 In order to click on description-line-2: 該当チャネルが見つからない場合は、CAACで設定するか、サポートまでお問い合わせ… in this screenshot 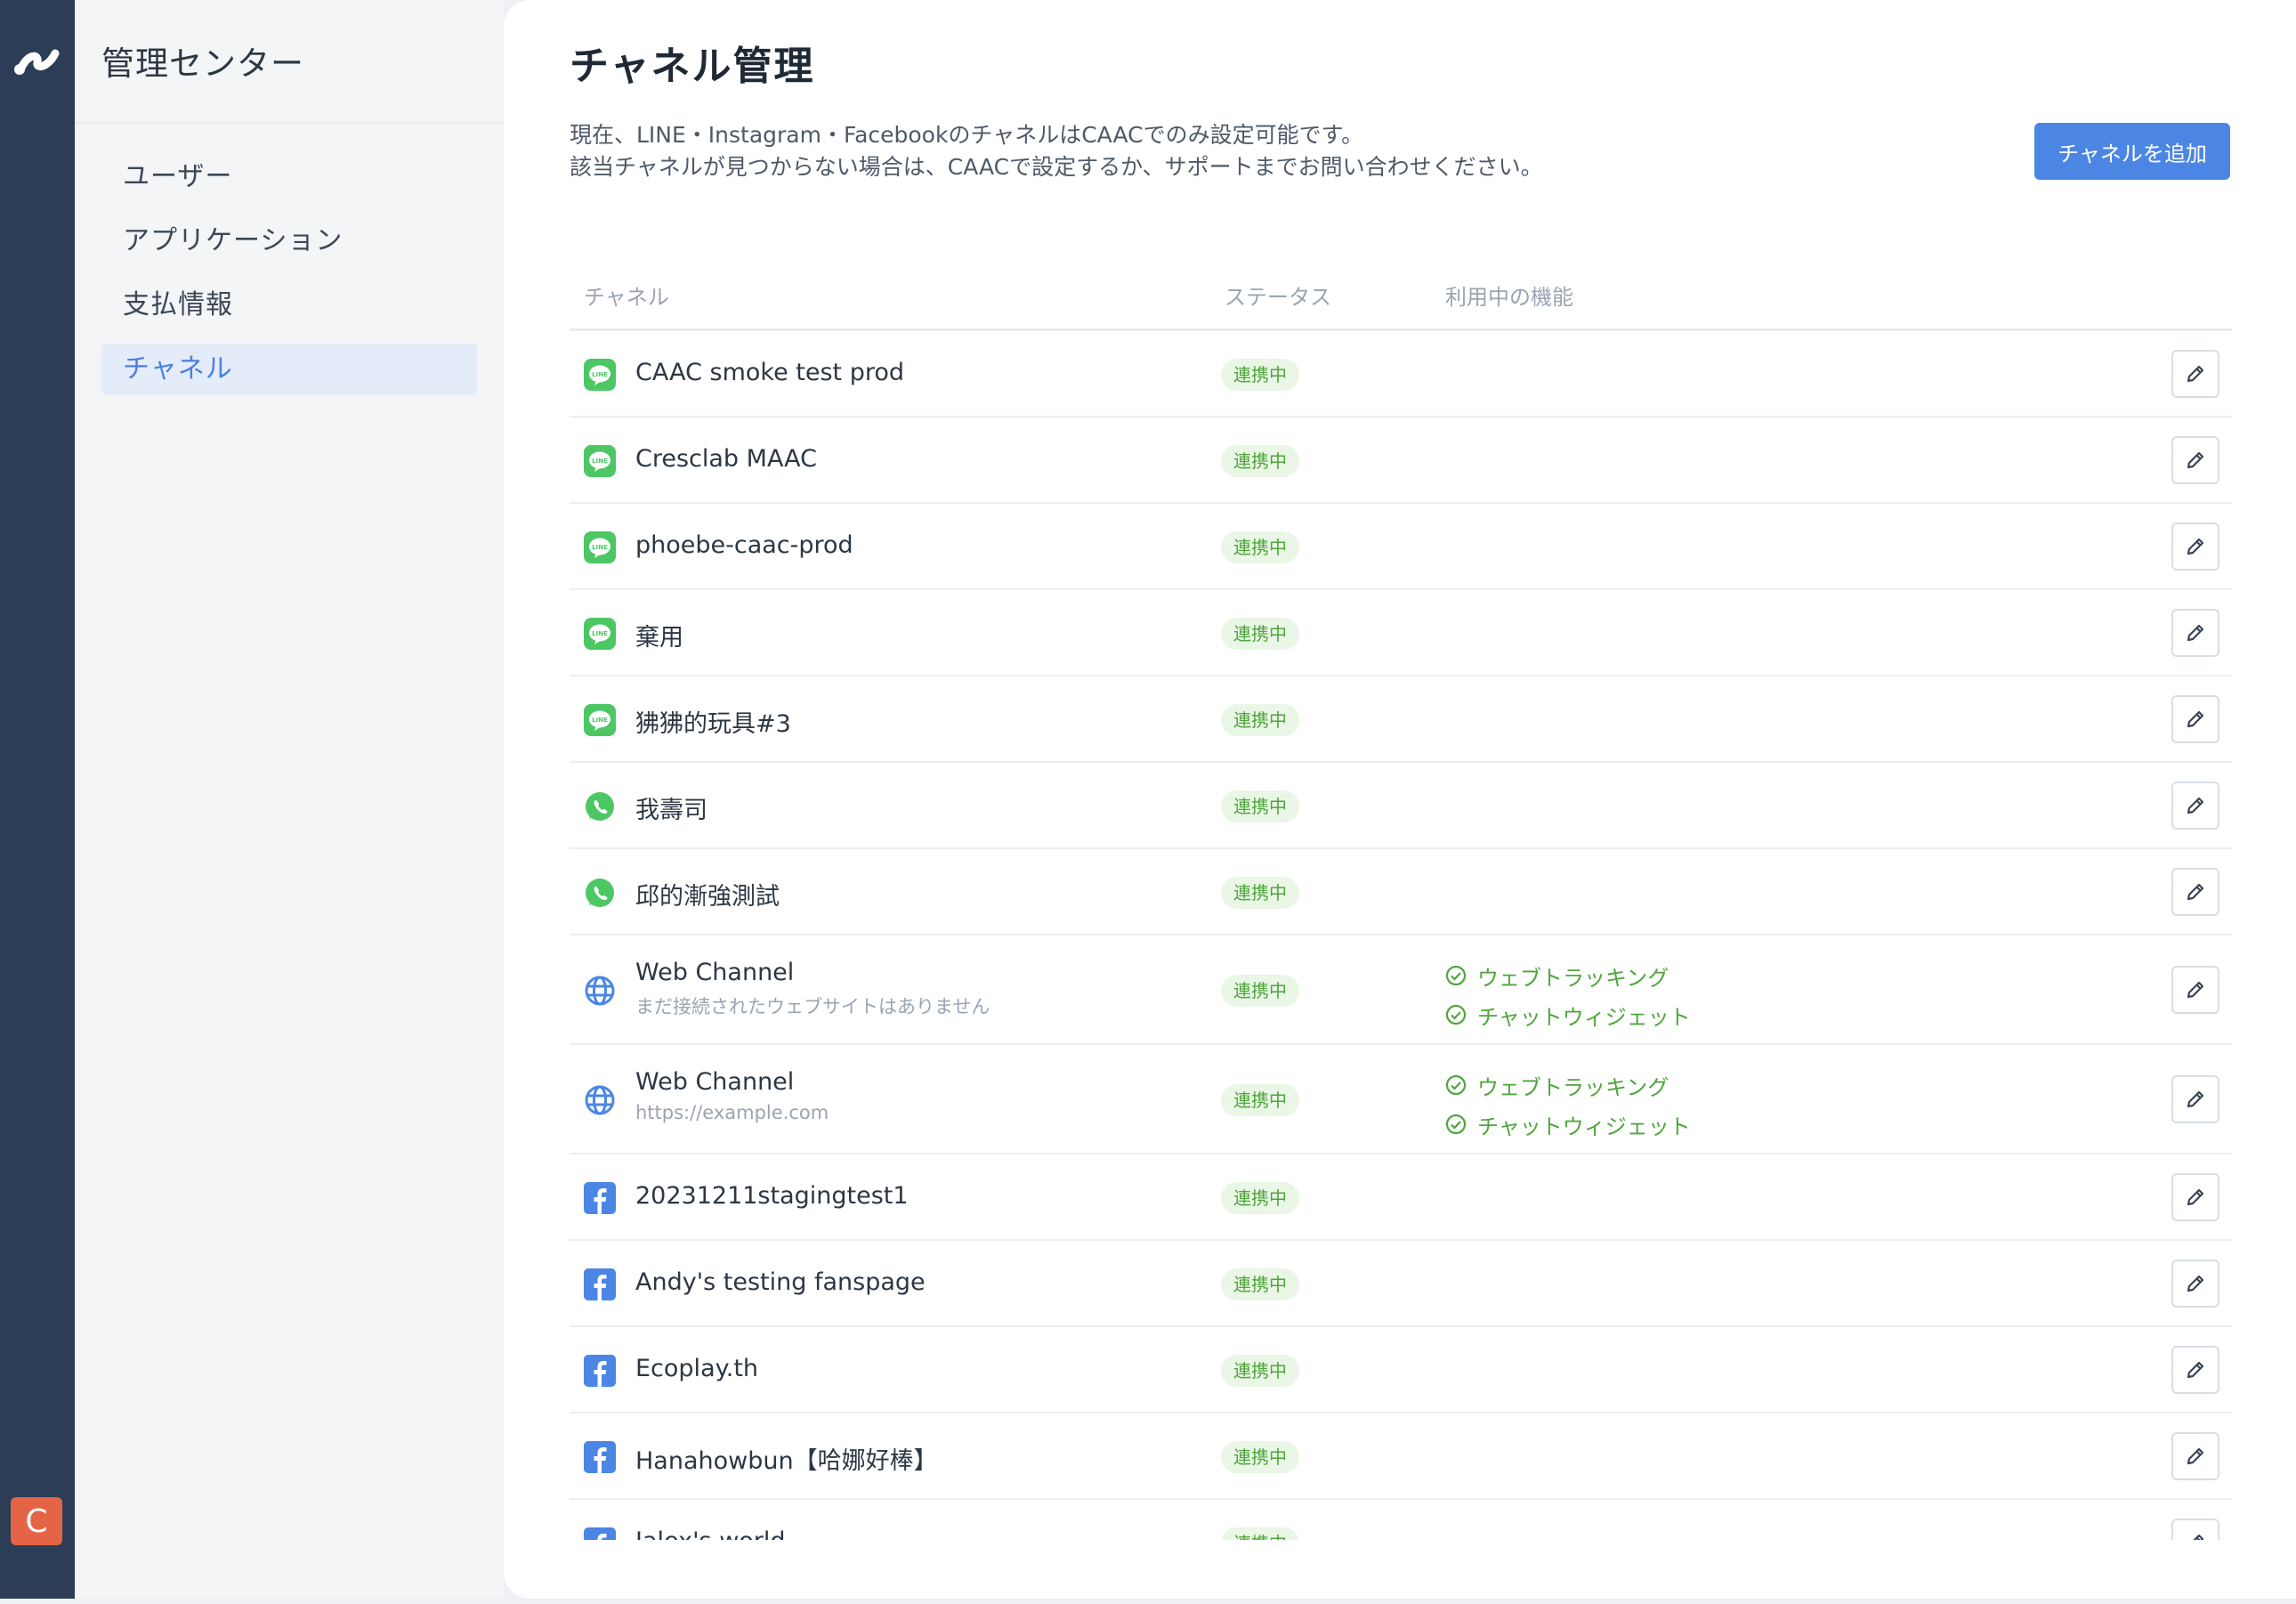, I will do `click(1056, 167)`.